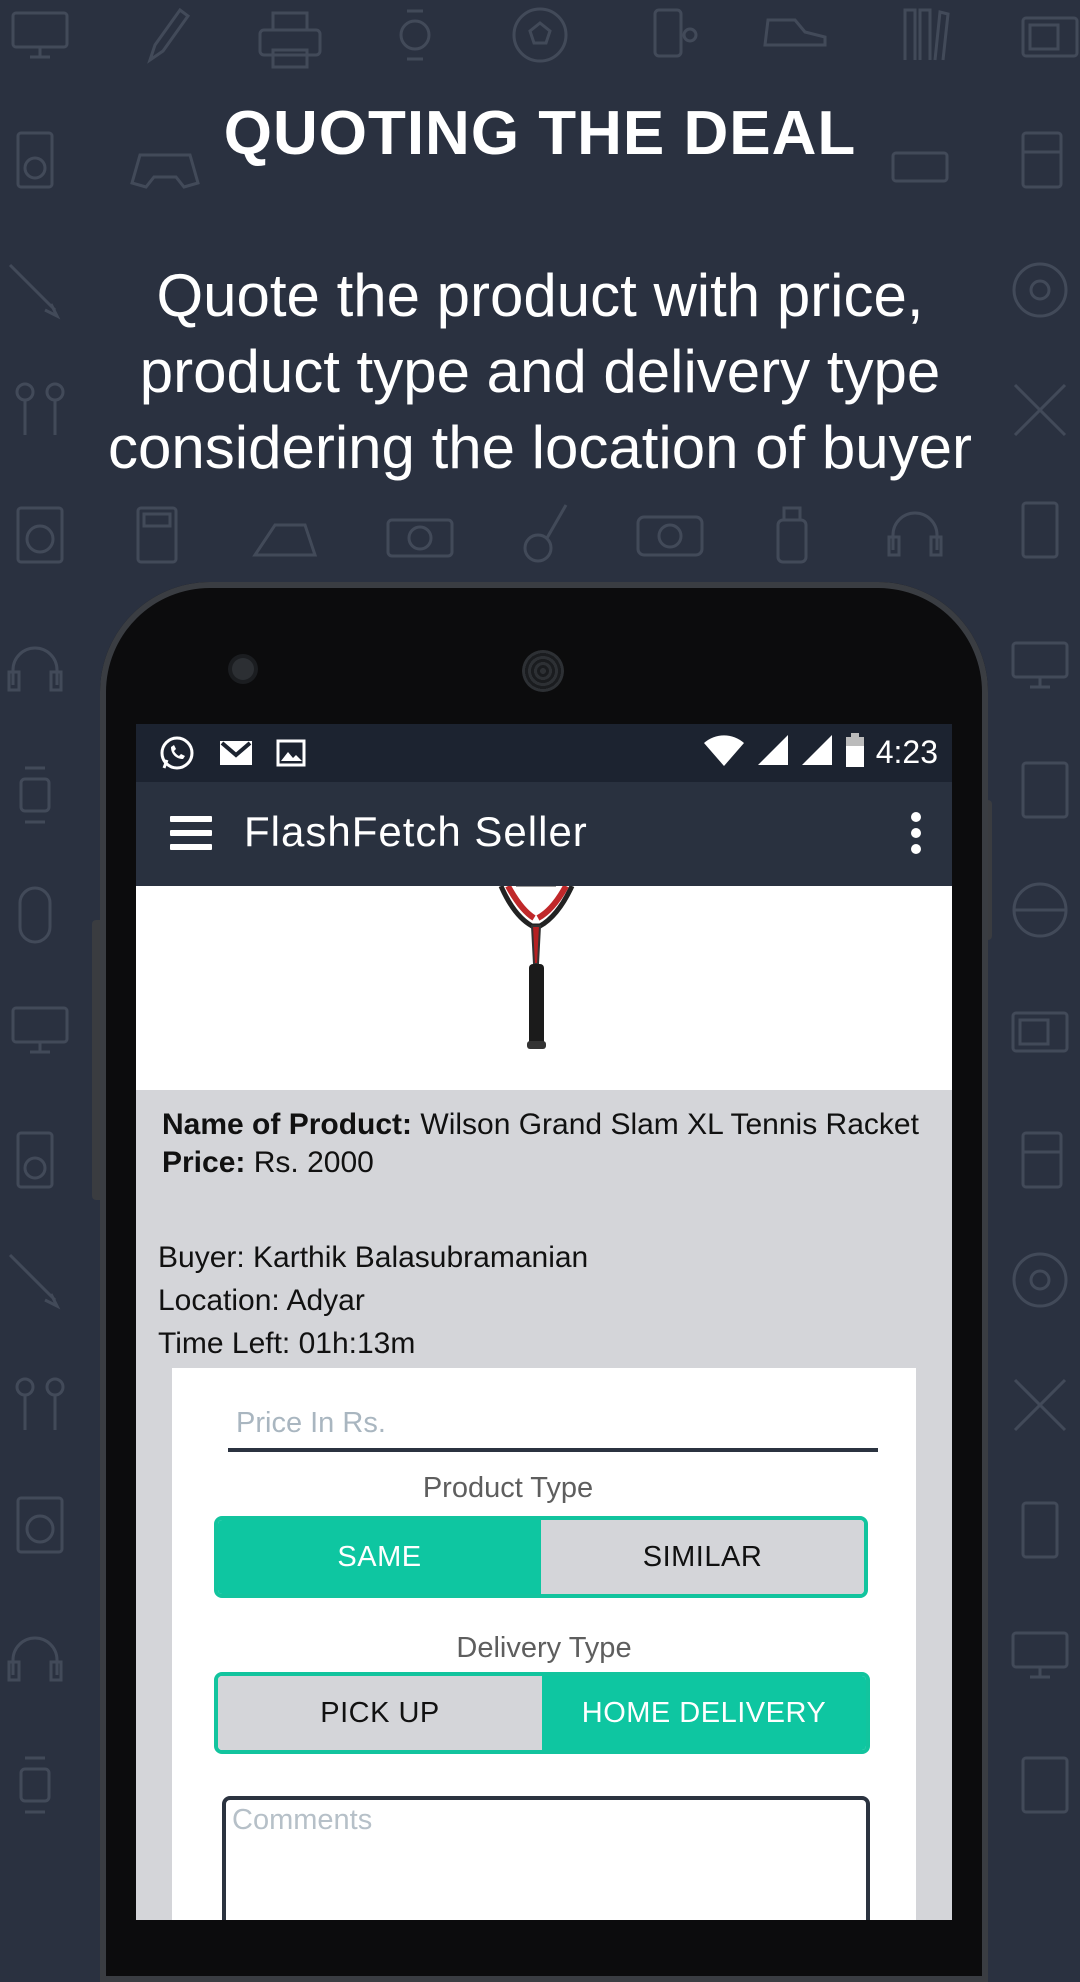 The height and width of the screenshot is (1982, 1080). What do you see at coordinates (1045, 792) in the screenshot?
I see `tablet-icon` at bounding box center [1045, 792].